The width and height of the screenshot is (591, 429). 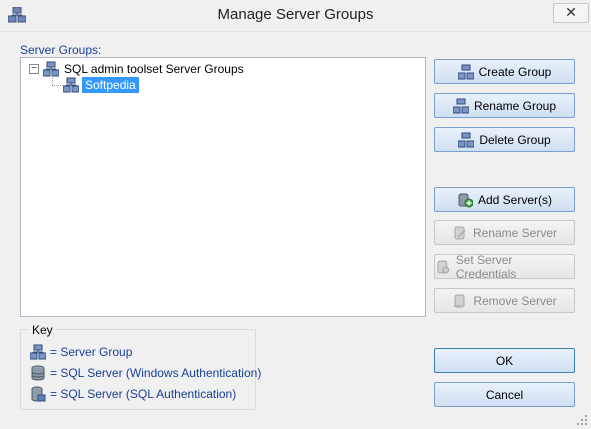 What do you see at coordinates (515, 199) in the screenshot?
I see `add-servers-label: Add Server(s)` at bounding box center [515, 199].